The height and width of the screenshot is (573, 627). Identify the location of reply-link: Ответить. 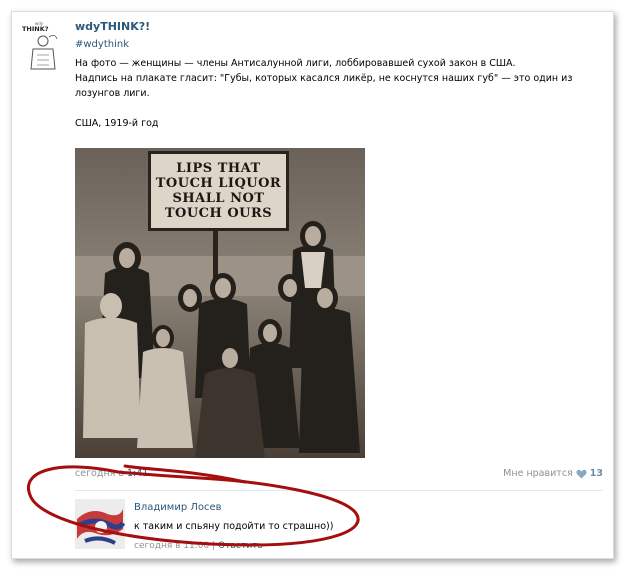
(240, 546).